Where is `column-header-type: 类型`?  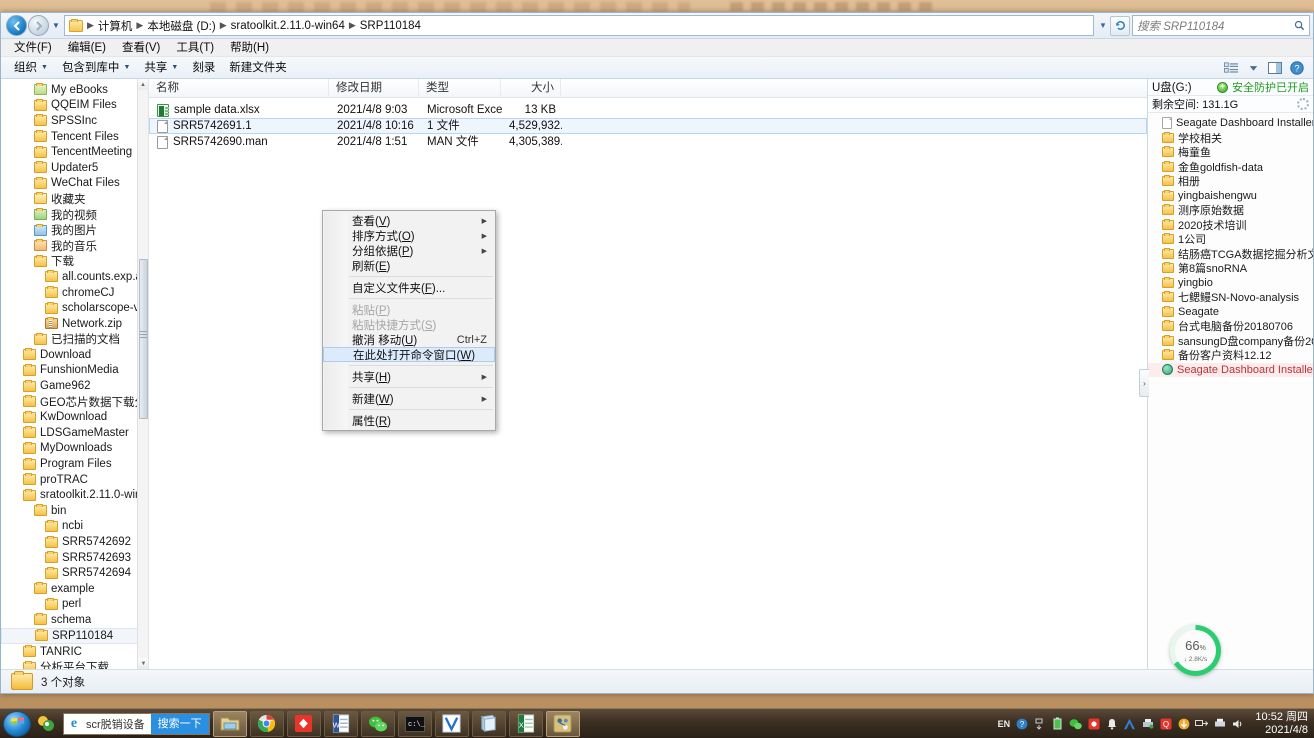
column-header-type: 类型 is located at coordinates (460, 88).